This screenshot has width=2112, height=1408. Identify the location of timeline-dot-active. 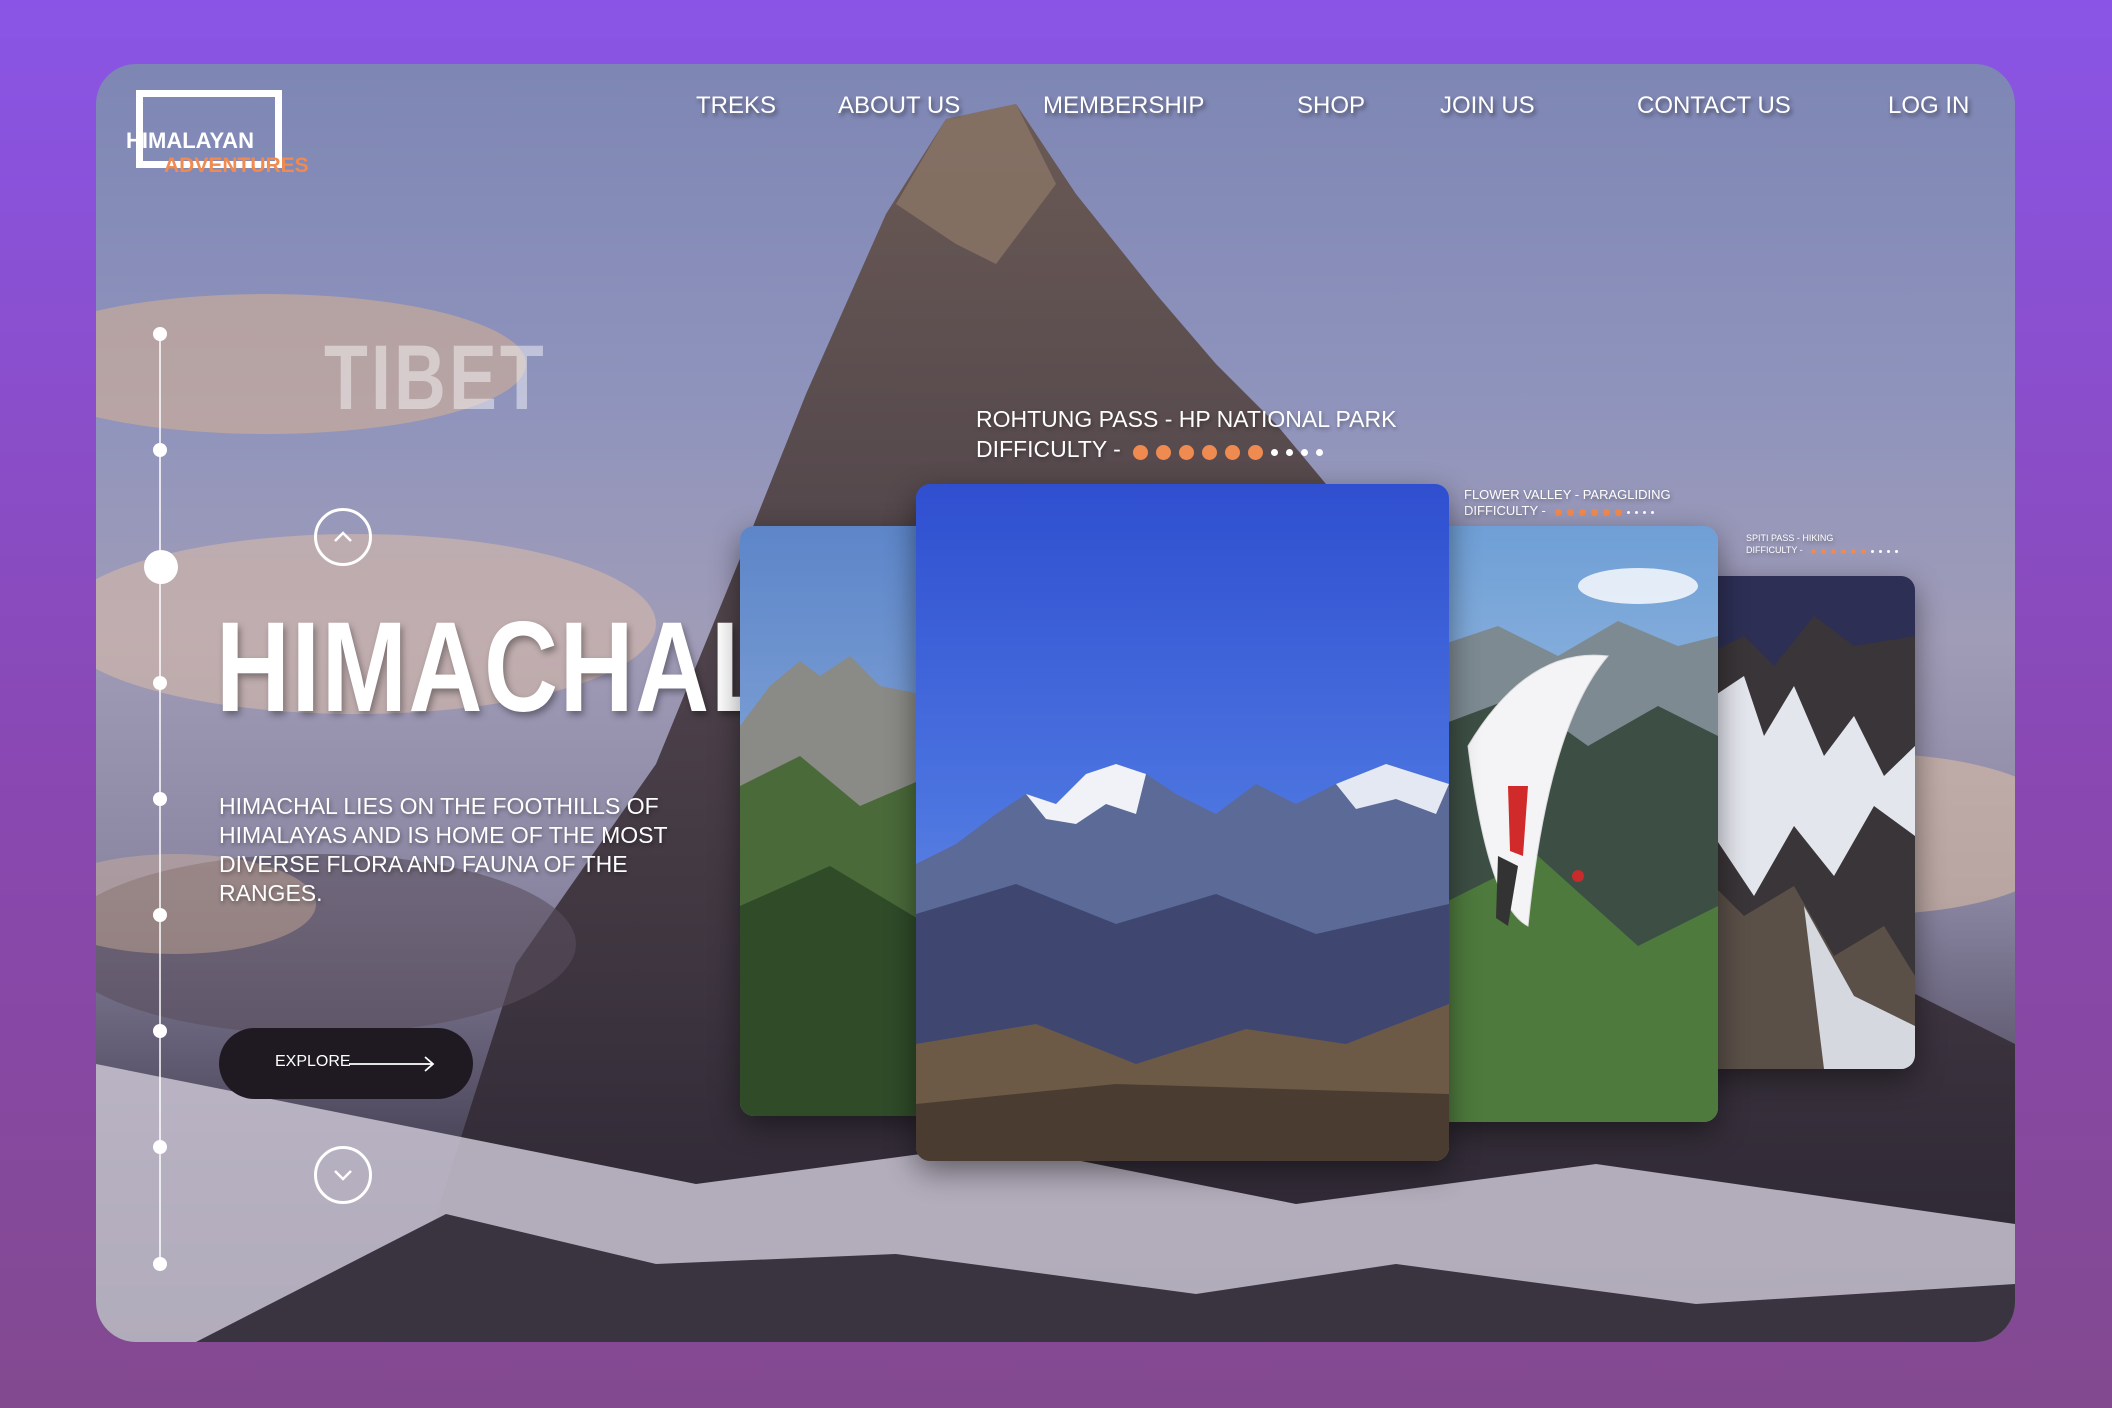
(161, 567).